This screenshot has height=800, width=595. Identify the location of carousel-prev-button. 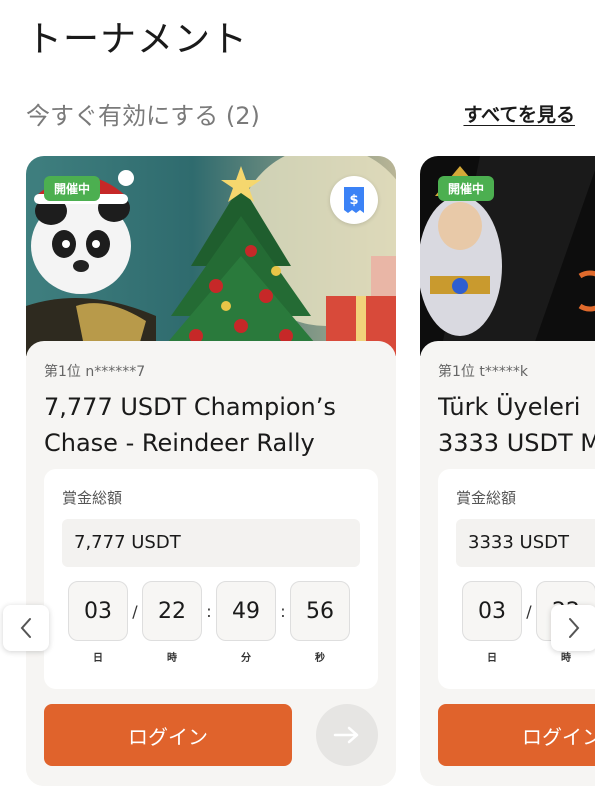
(26, 628).